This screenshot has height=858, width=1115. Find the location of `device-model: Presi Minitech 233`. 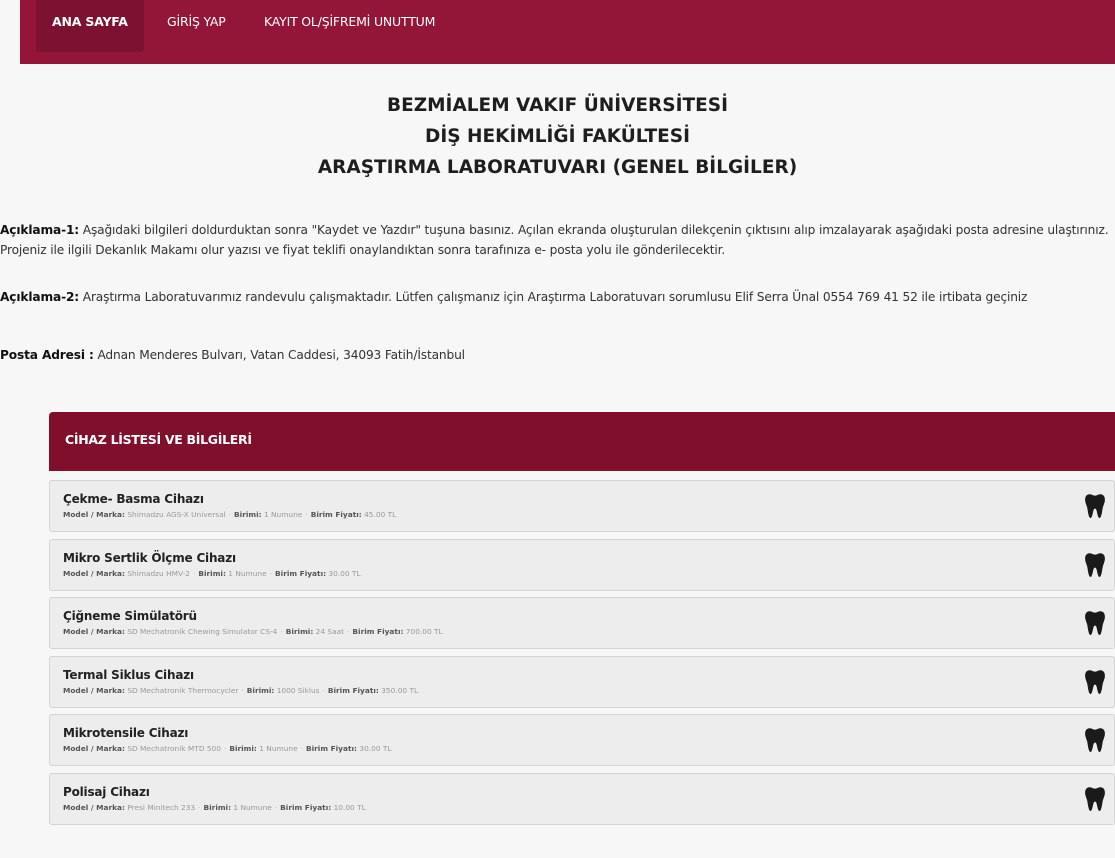

device-model: Presi Minitech 233 is located at coordinates (161, 807).